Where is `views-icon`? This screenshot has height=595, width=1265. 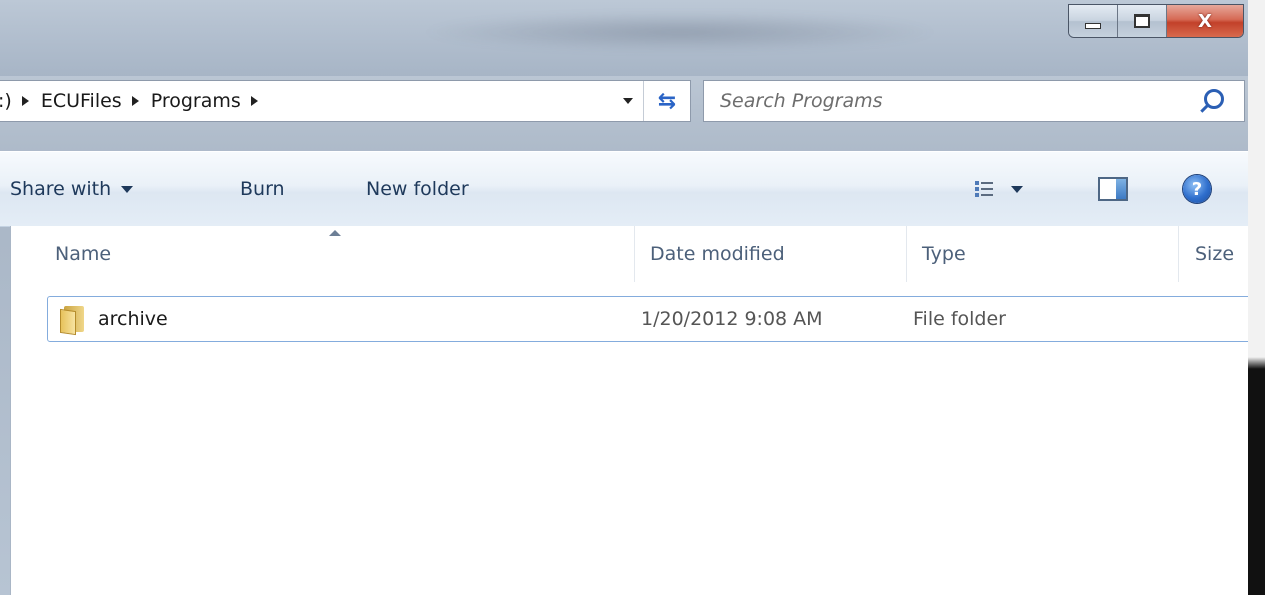 views-icon is located at coordinates (984, 189).